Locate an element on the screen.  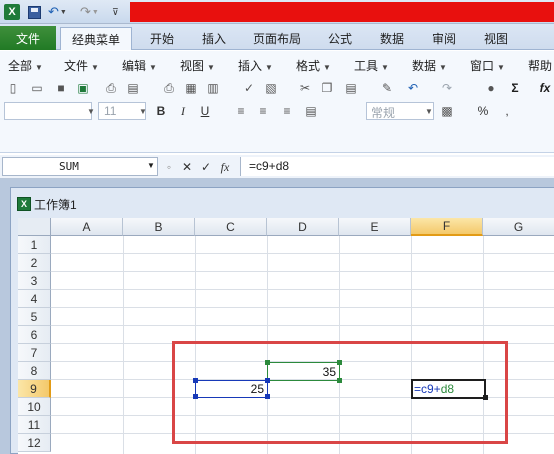
format-painter-icon: ✎ is located at coordinates (387, 88).